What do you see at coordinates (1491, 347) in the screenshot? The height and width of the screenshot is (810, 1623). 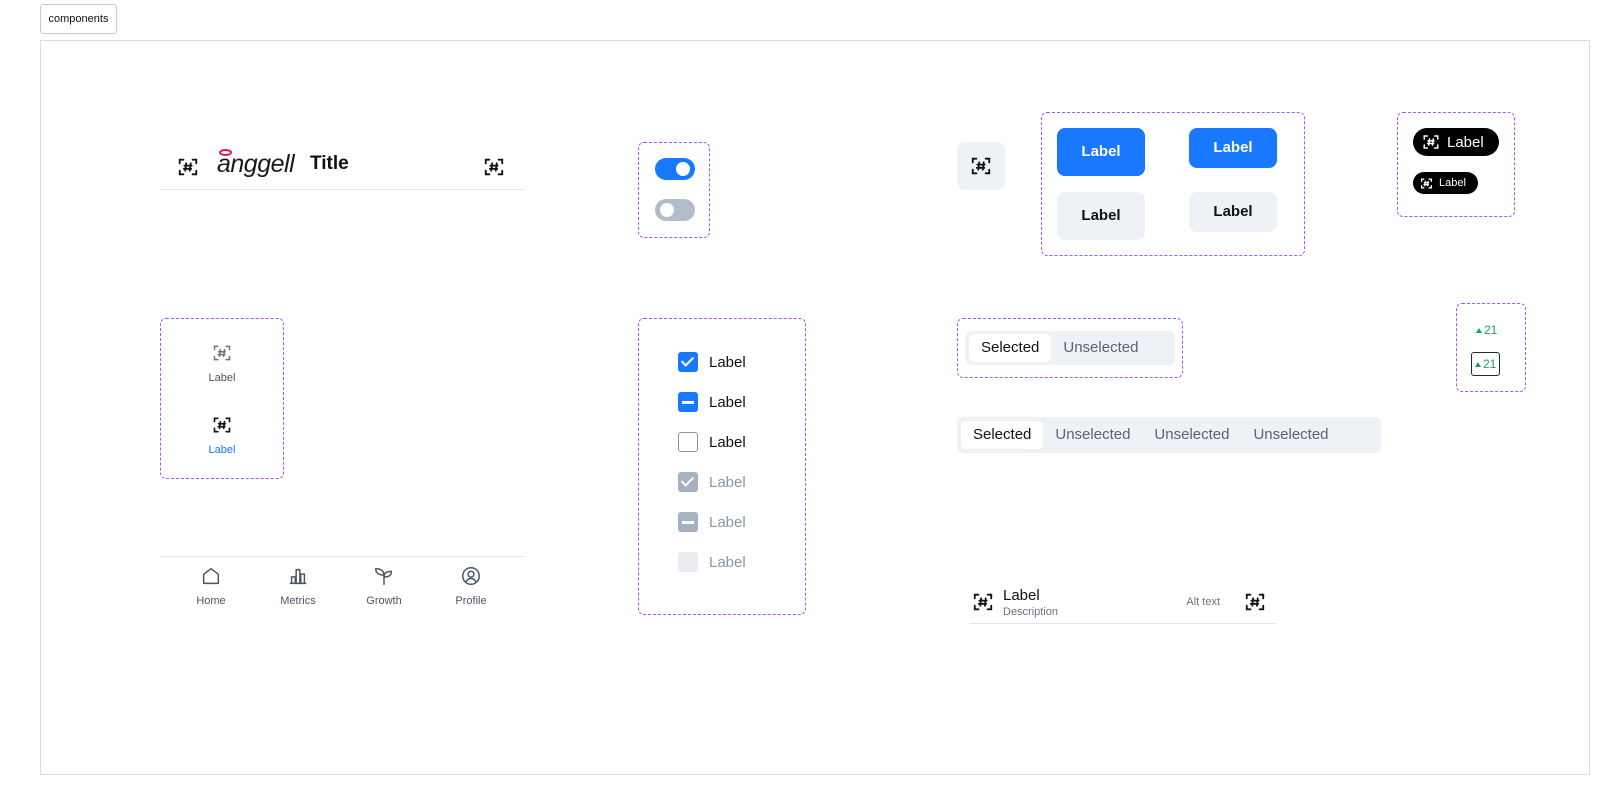 I see `stat-badge-group` at bounding box center [1491, 347].